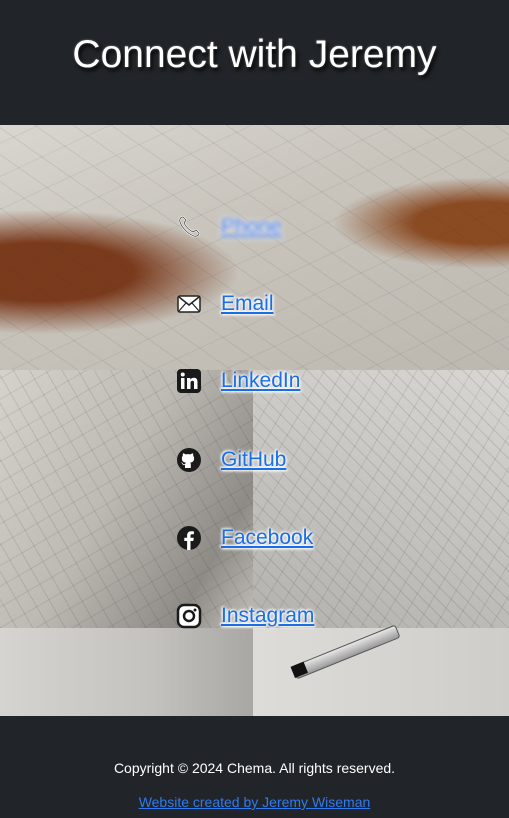 The height and width of the screenshot is (818, 509). Describe the element at coordinates (267, 616) in the screenshot. I see `instagram-link: Instagram` at that location.